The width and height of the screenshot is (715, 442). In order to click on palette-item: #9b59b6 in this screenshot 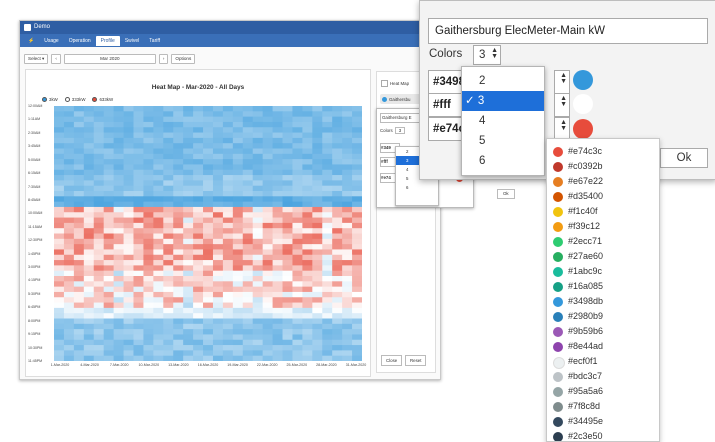, I will do `click(603, 331)`.